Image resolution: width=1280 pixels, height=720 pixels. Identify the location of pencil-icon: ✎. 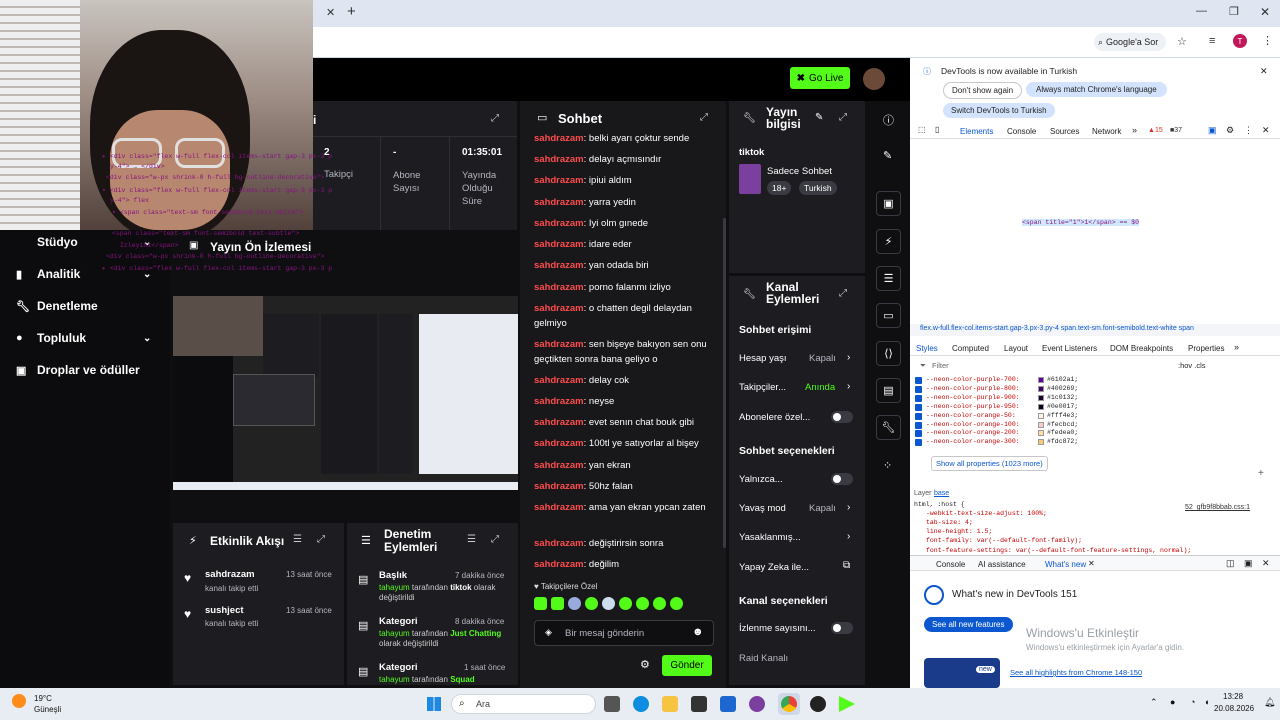
(819, 117).